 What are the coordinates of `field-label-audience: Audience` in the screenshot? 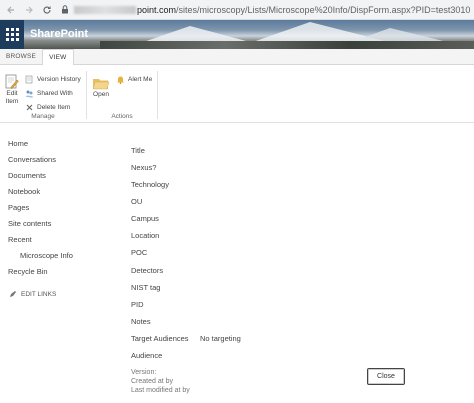 It's located at (147, 355).